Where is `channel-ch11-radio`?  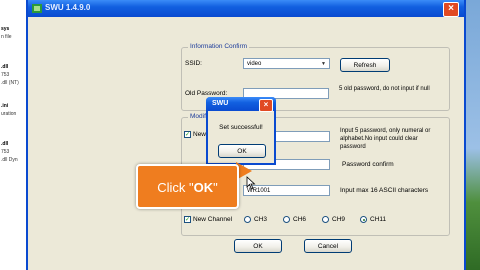
channel-ch11-radio is located at coordinates (363, 219).